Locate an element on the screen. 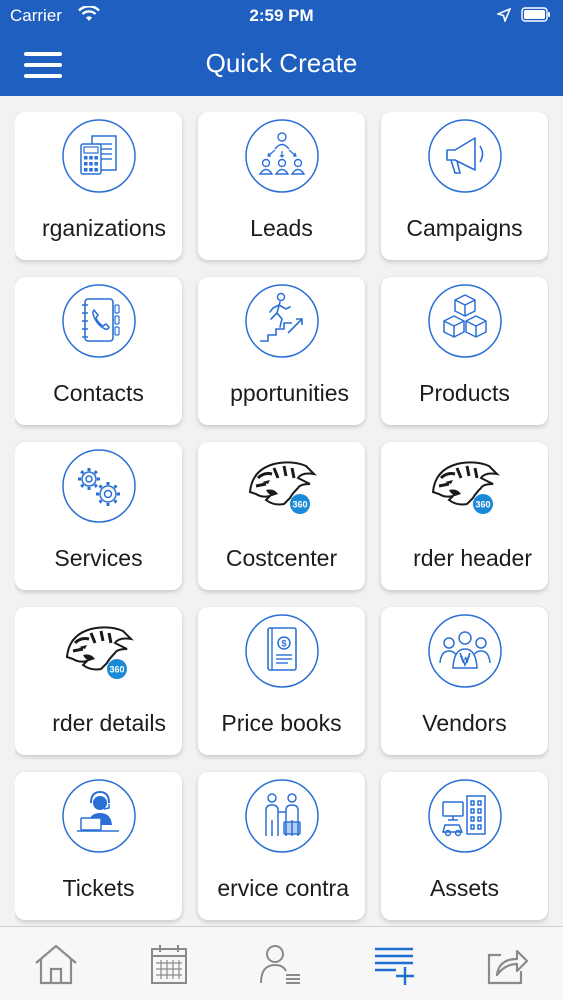  tile-tickets: Tickets is located at coordinates (98, 846).